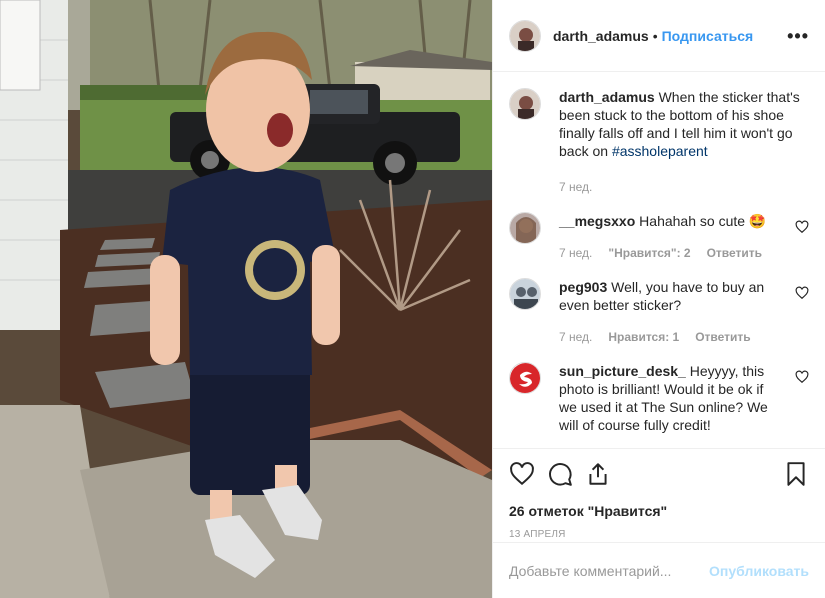 This screenshot has width=825, height=598. Describe the element at coordinates (708, 36) in the screenshot. I see `follow-button: Подписаться` at that location.